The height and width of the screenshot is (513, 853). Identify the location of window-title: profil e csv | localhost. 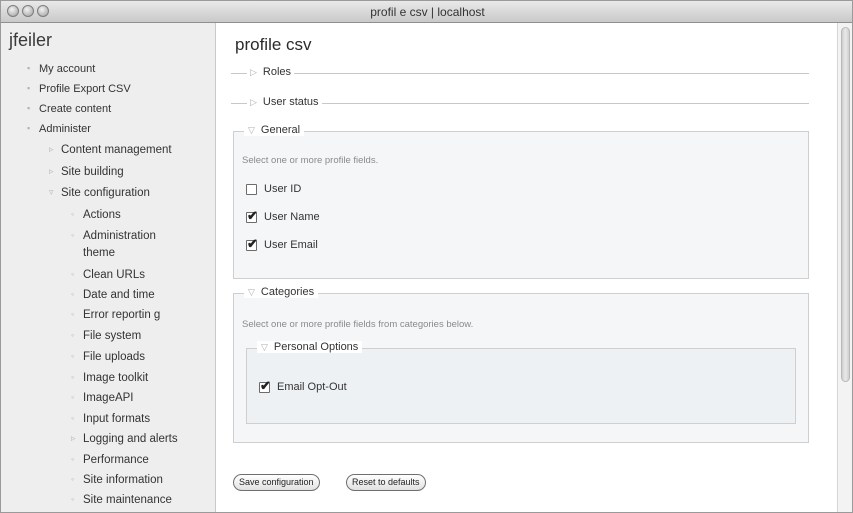
(427, 12).